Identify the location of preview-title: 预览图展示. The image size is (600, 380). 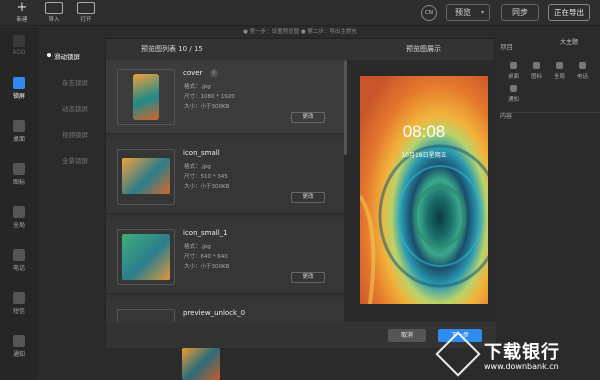
(423, 49).